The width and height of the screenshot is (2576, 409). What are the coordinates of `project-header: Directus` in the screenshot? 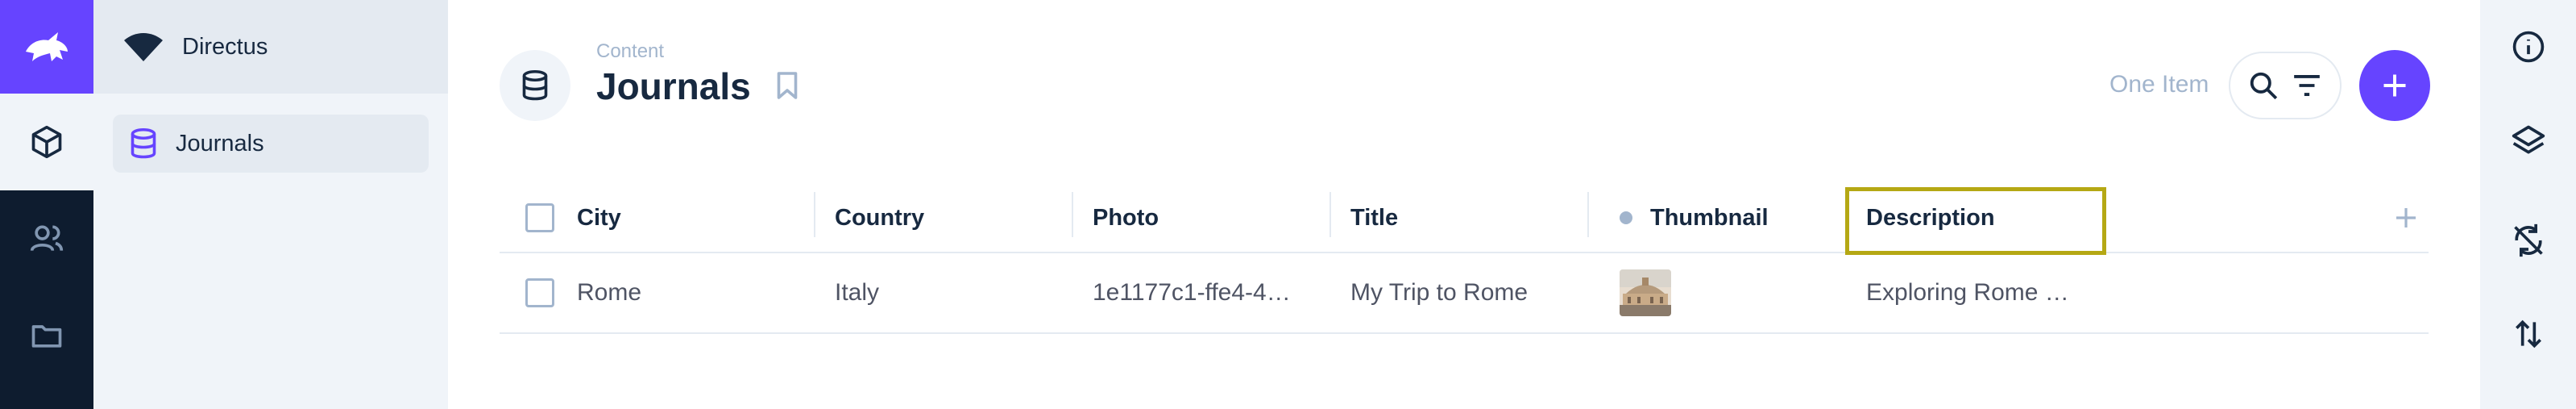 It's located at (270, 47).